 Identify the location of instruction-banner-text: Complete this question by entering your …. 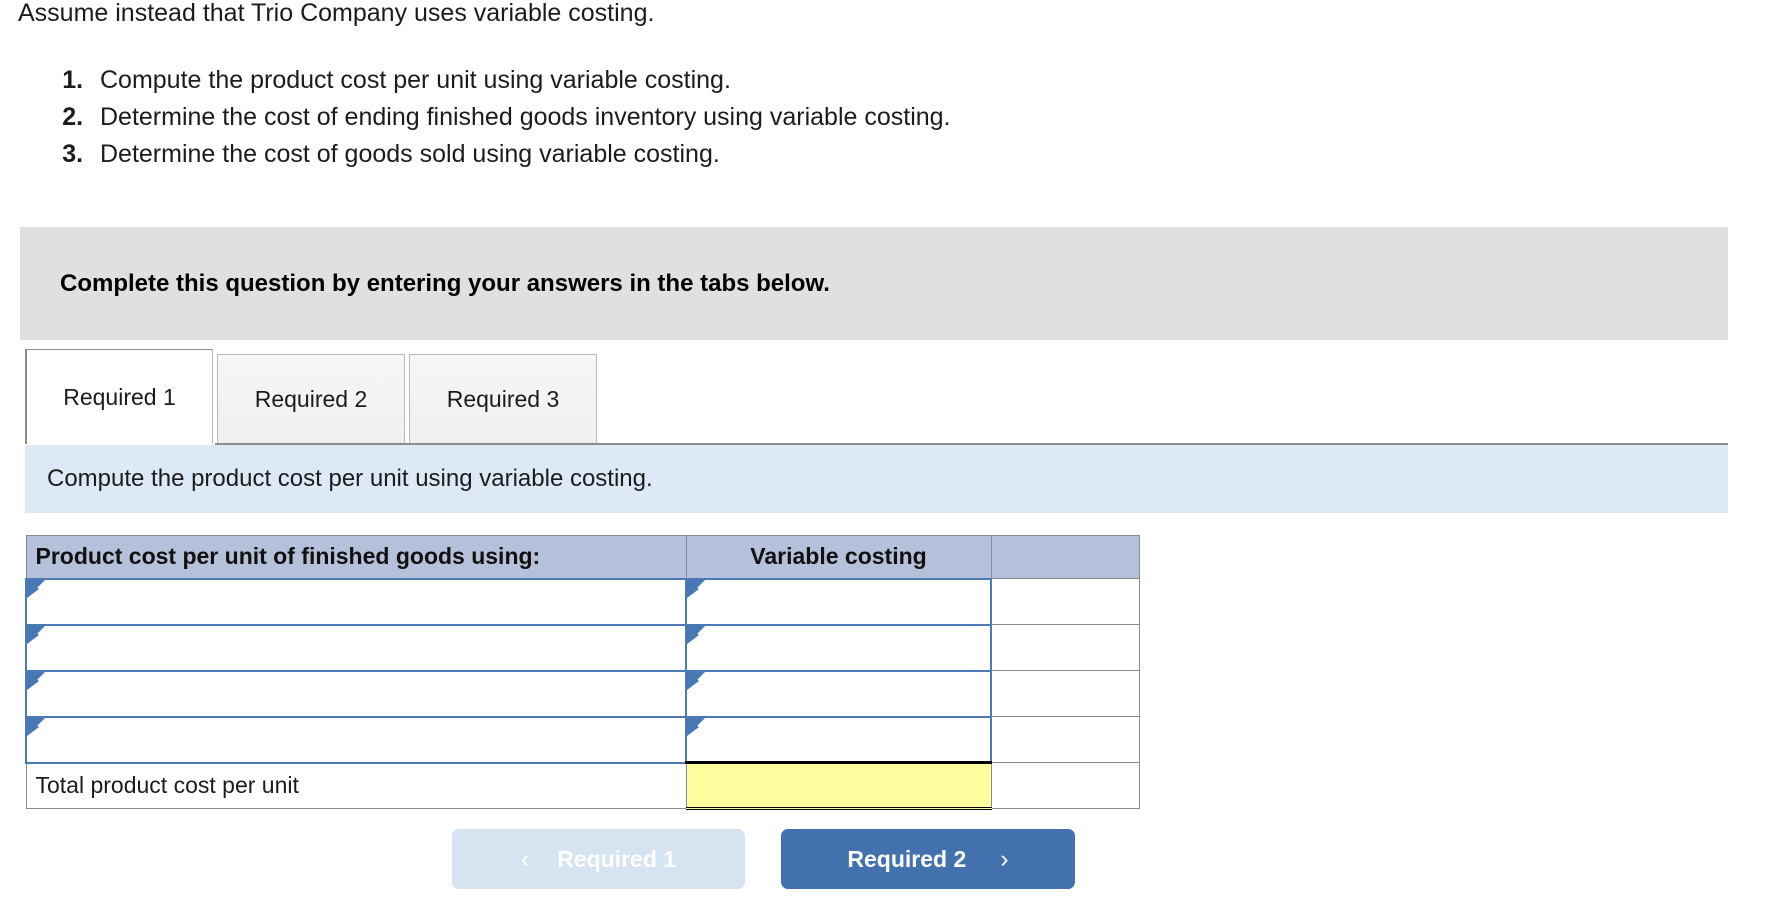
(445, 283).